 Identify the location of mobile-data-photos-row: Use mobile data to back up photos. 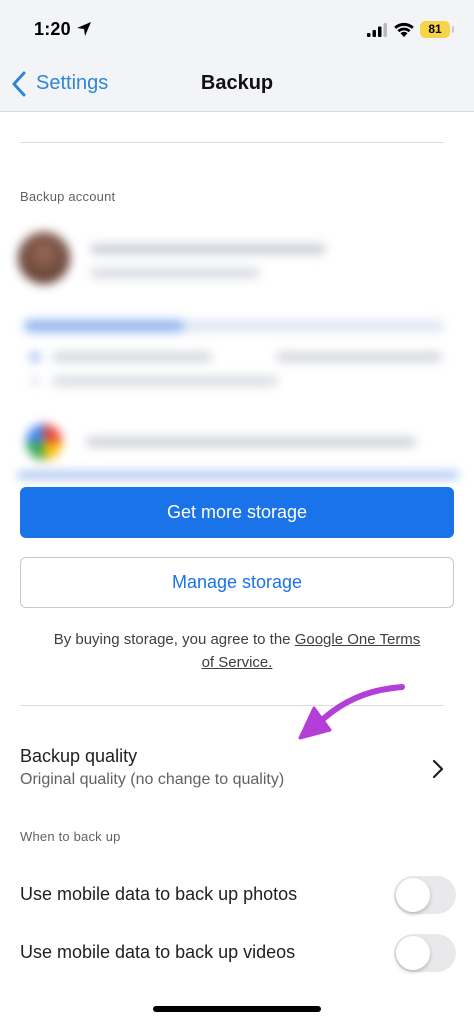
(237, 895).